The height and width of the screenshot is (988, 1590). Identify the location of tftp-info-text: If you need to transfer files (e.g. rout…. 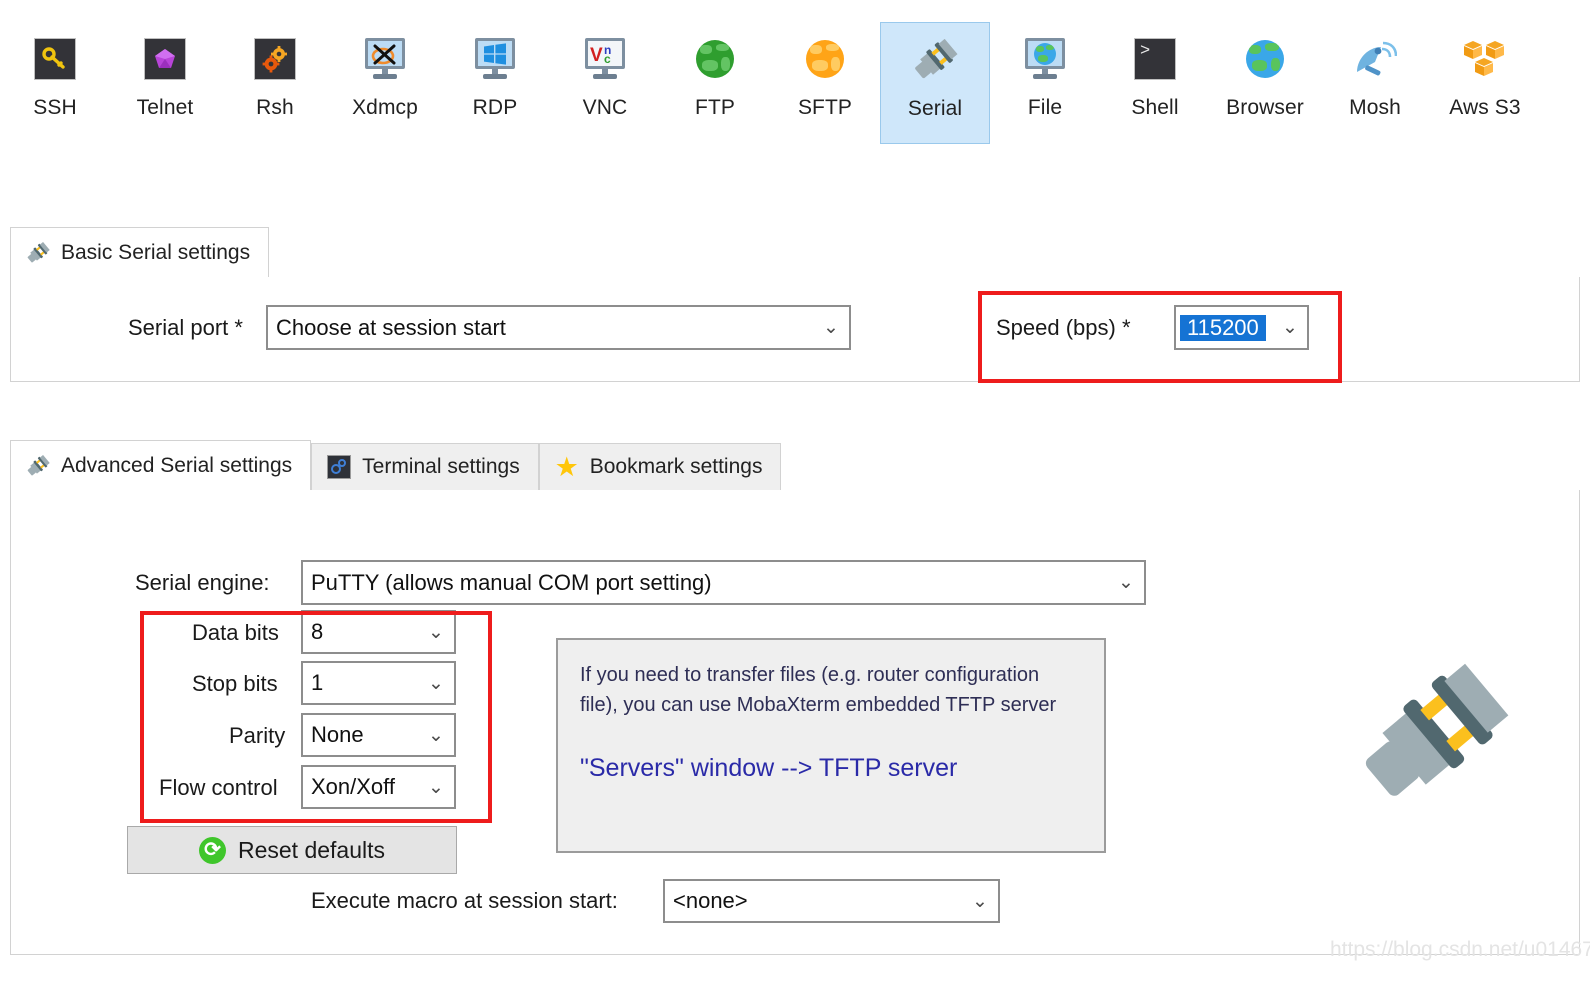
(818, 690).